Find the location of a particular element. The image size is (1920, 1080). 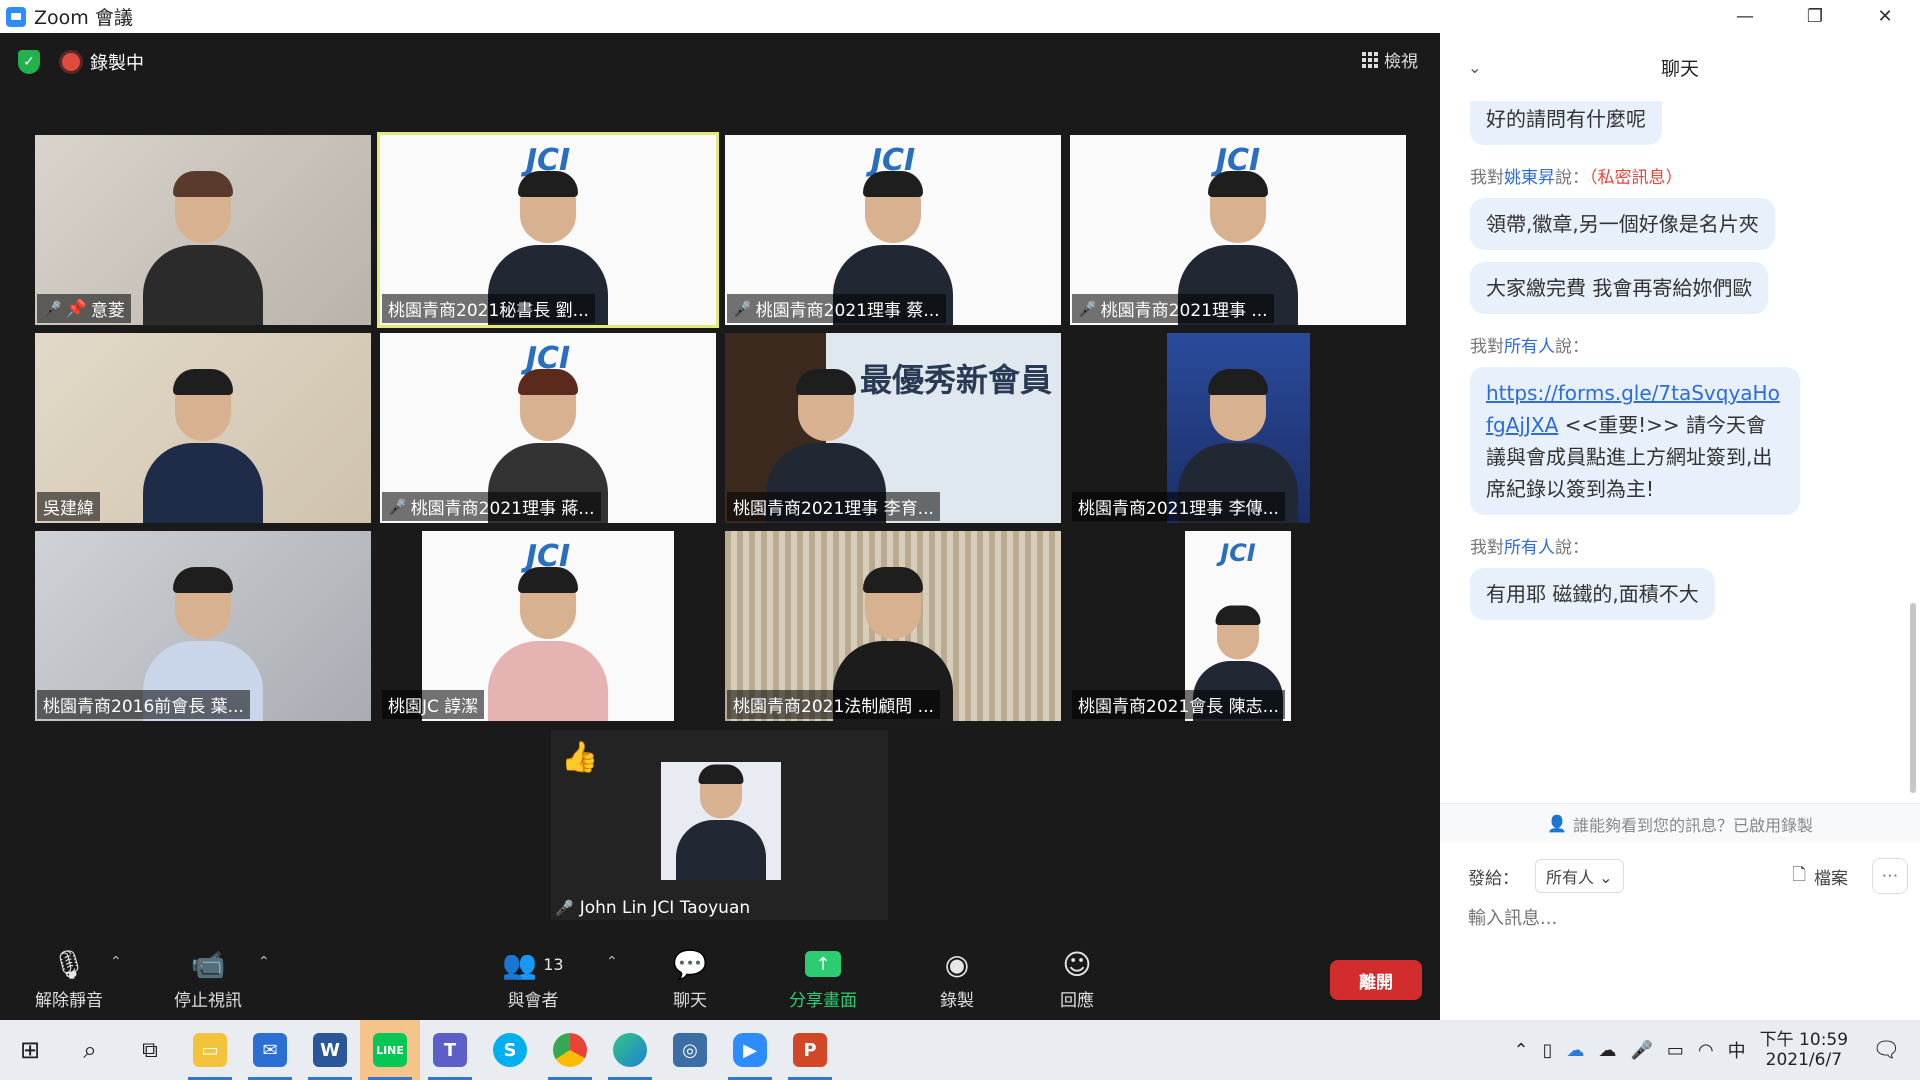

view-label: 檢視 is located at coordinates (1401, 62).